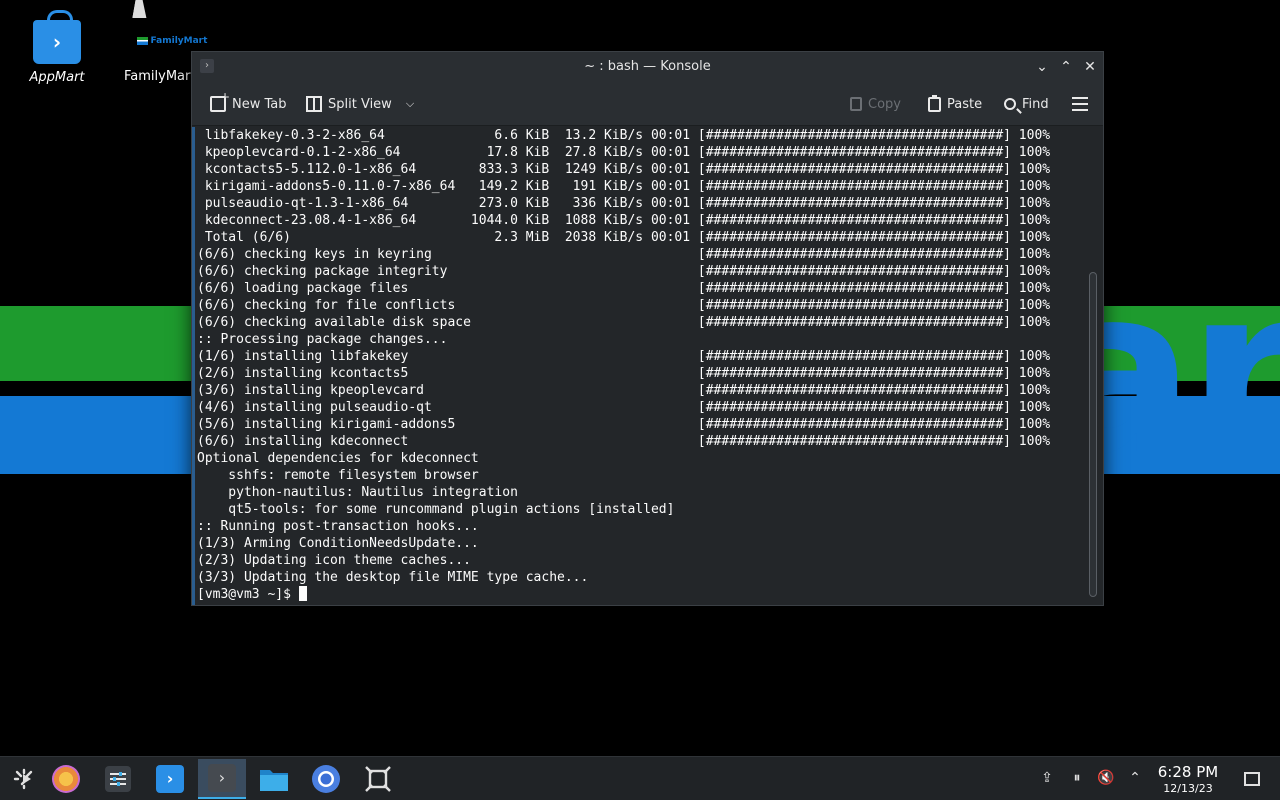 This screenshot has height=800, width=1280. What do you see at coordinates (259, 104) in the screenshot?
I see `new-tab-label: New Tab` at bounding box center [259, 104].